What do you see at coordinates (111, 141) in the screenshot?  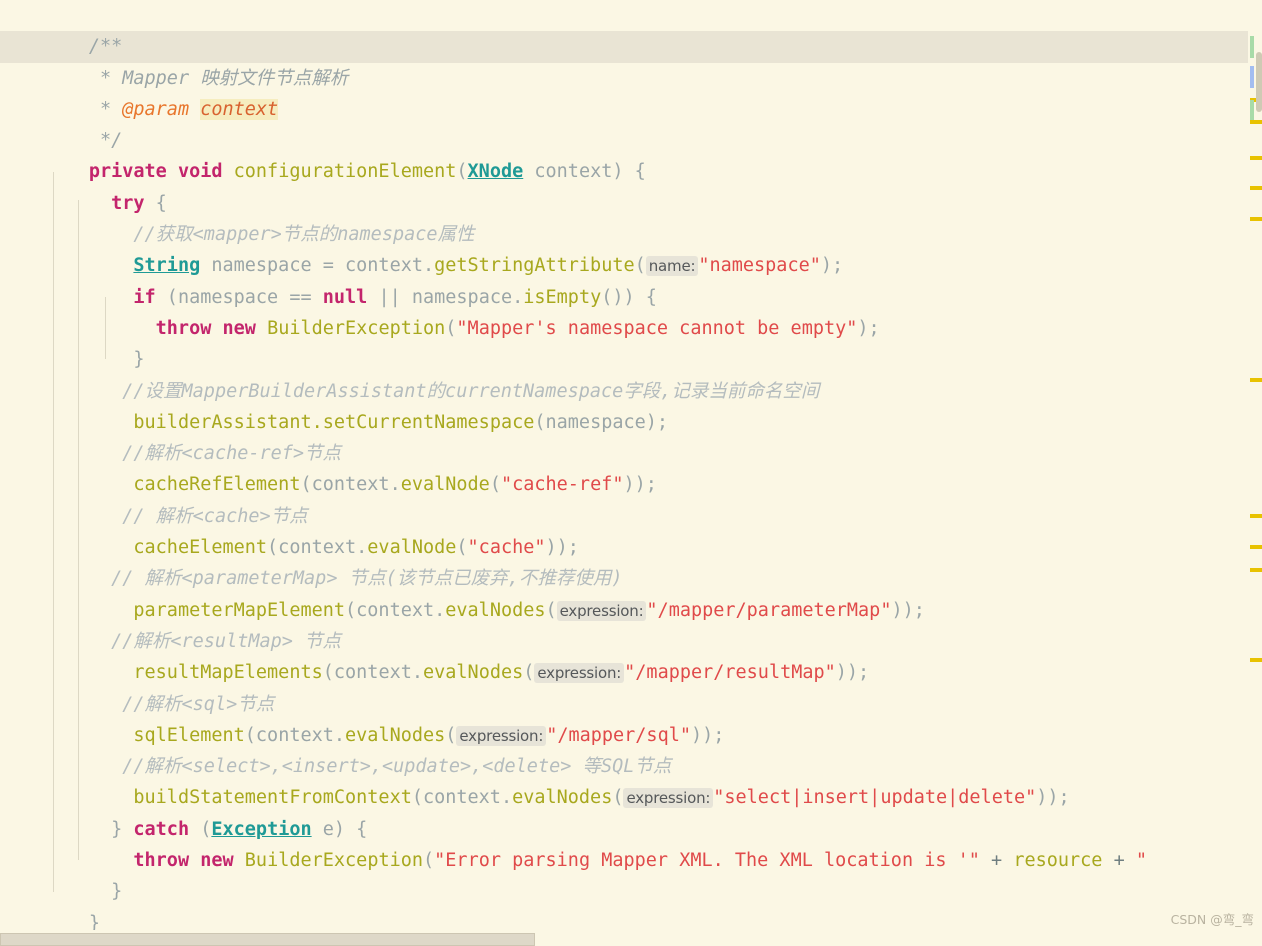 I see `javadoc-close: */` at bounding box center [111, 141].